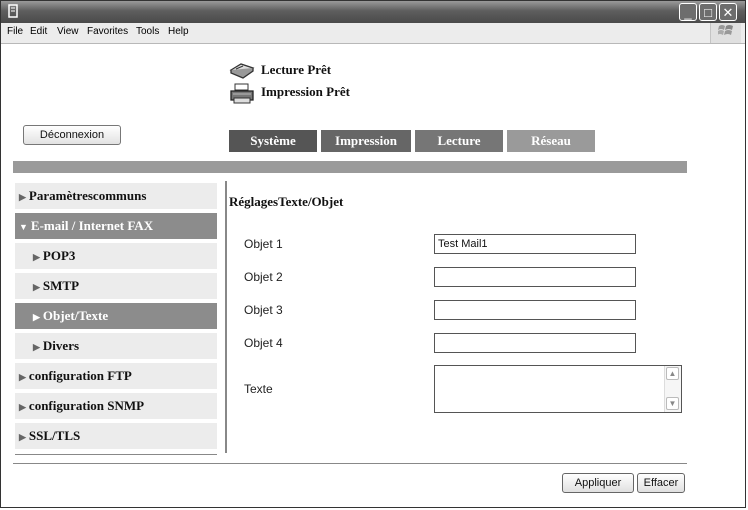 This screenshot has height=510, width=748. What do you see at coordinates (373, 33) in the screenshot?
I see `menu-bar: File Edit View Favorites Tools Help` at bounding box center [373, 33].